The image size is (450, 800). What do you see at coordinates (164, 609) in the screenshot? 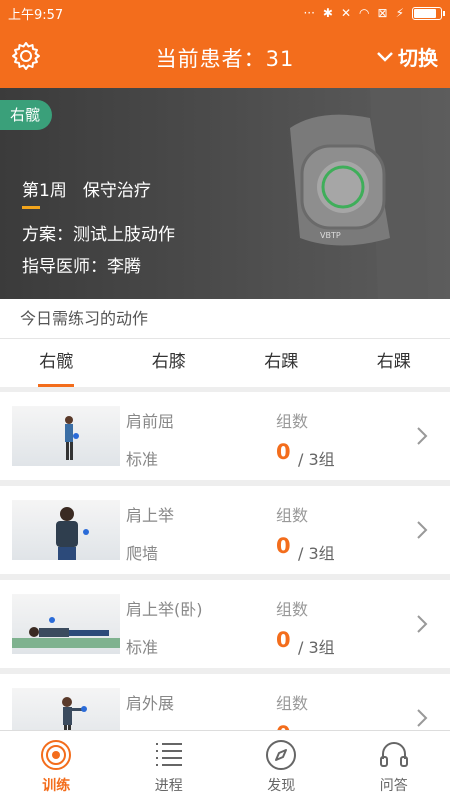
I see `exercise-name: 肩上举(卧)` at bounding box center [164, 609].